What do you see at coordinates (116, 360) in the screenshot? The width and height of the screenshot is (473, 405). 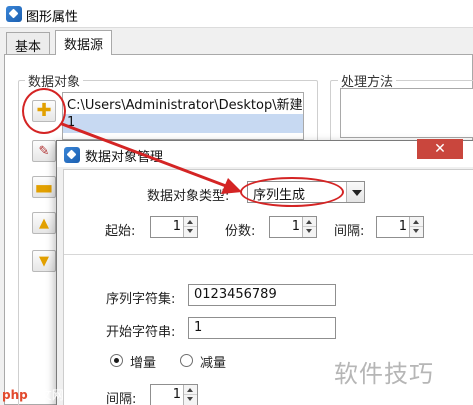 I see `increment-radio` at bounding box center [116, 360].